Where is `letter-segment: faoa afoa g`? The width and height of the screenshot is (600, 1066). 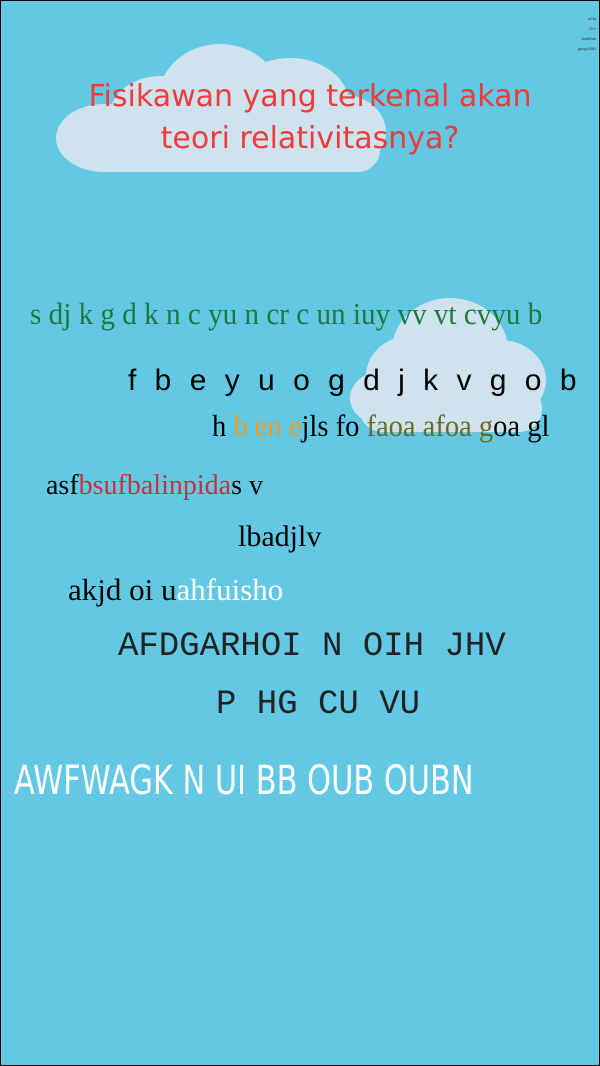
letter-segment: faoa afoa g is located at coordinates (430, 425).